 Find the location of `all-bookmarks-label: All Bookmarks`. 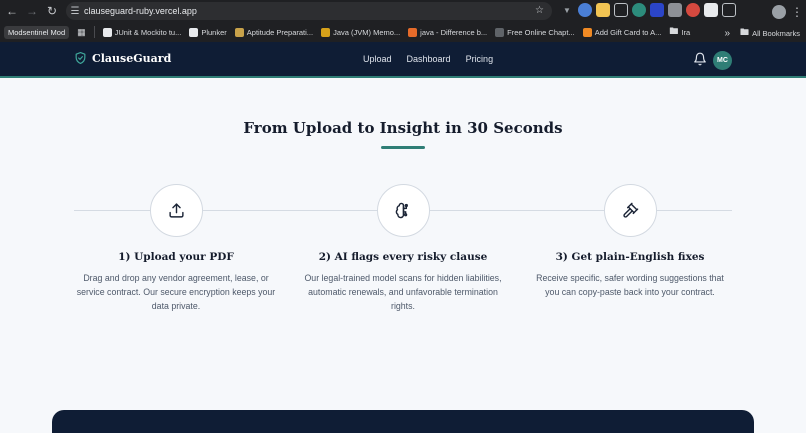

all-bookmarks-label: All Bookmarks is located at coordinates (776, 33).